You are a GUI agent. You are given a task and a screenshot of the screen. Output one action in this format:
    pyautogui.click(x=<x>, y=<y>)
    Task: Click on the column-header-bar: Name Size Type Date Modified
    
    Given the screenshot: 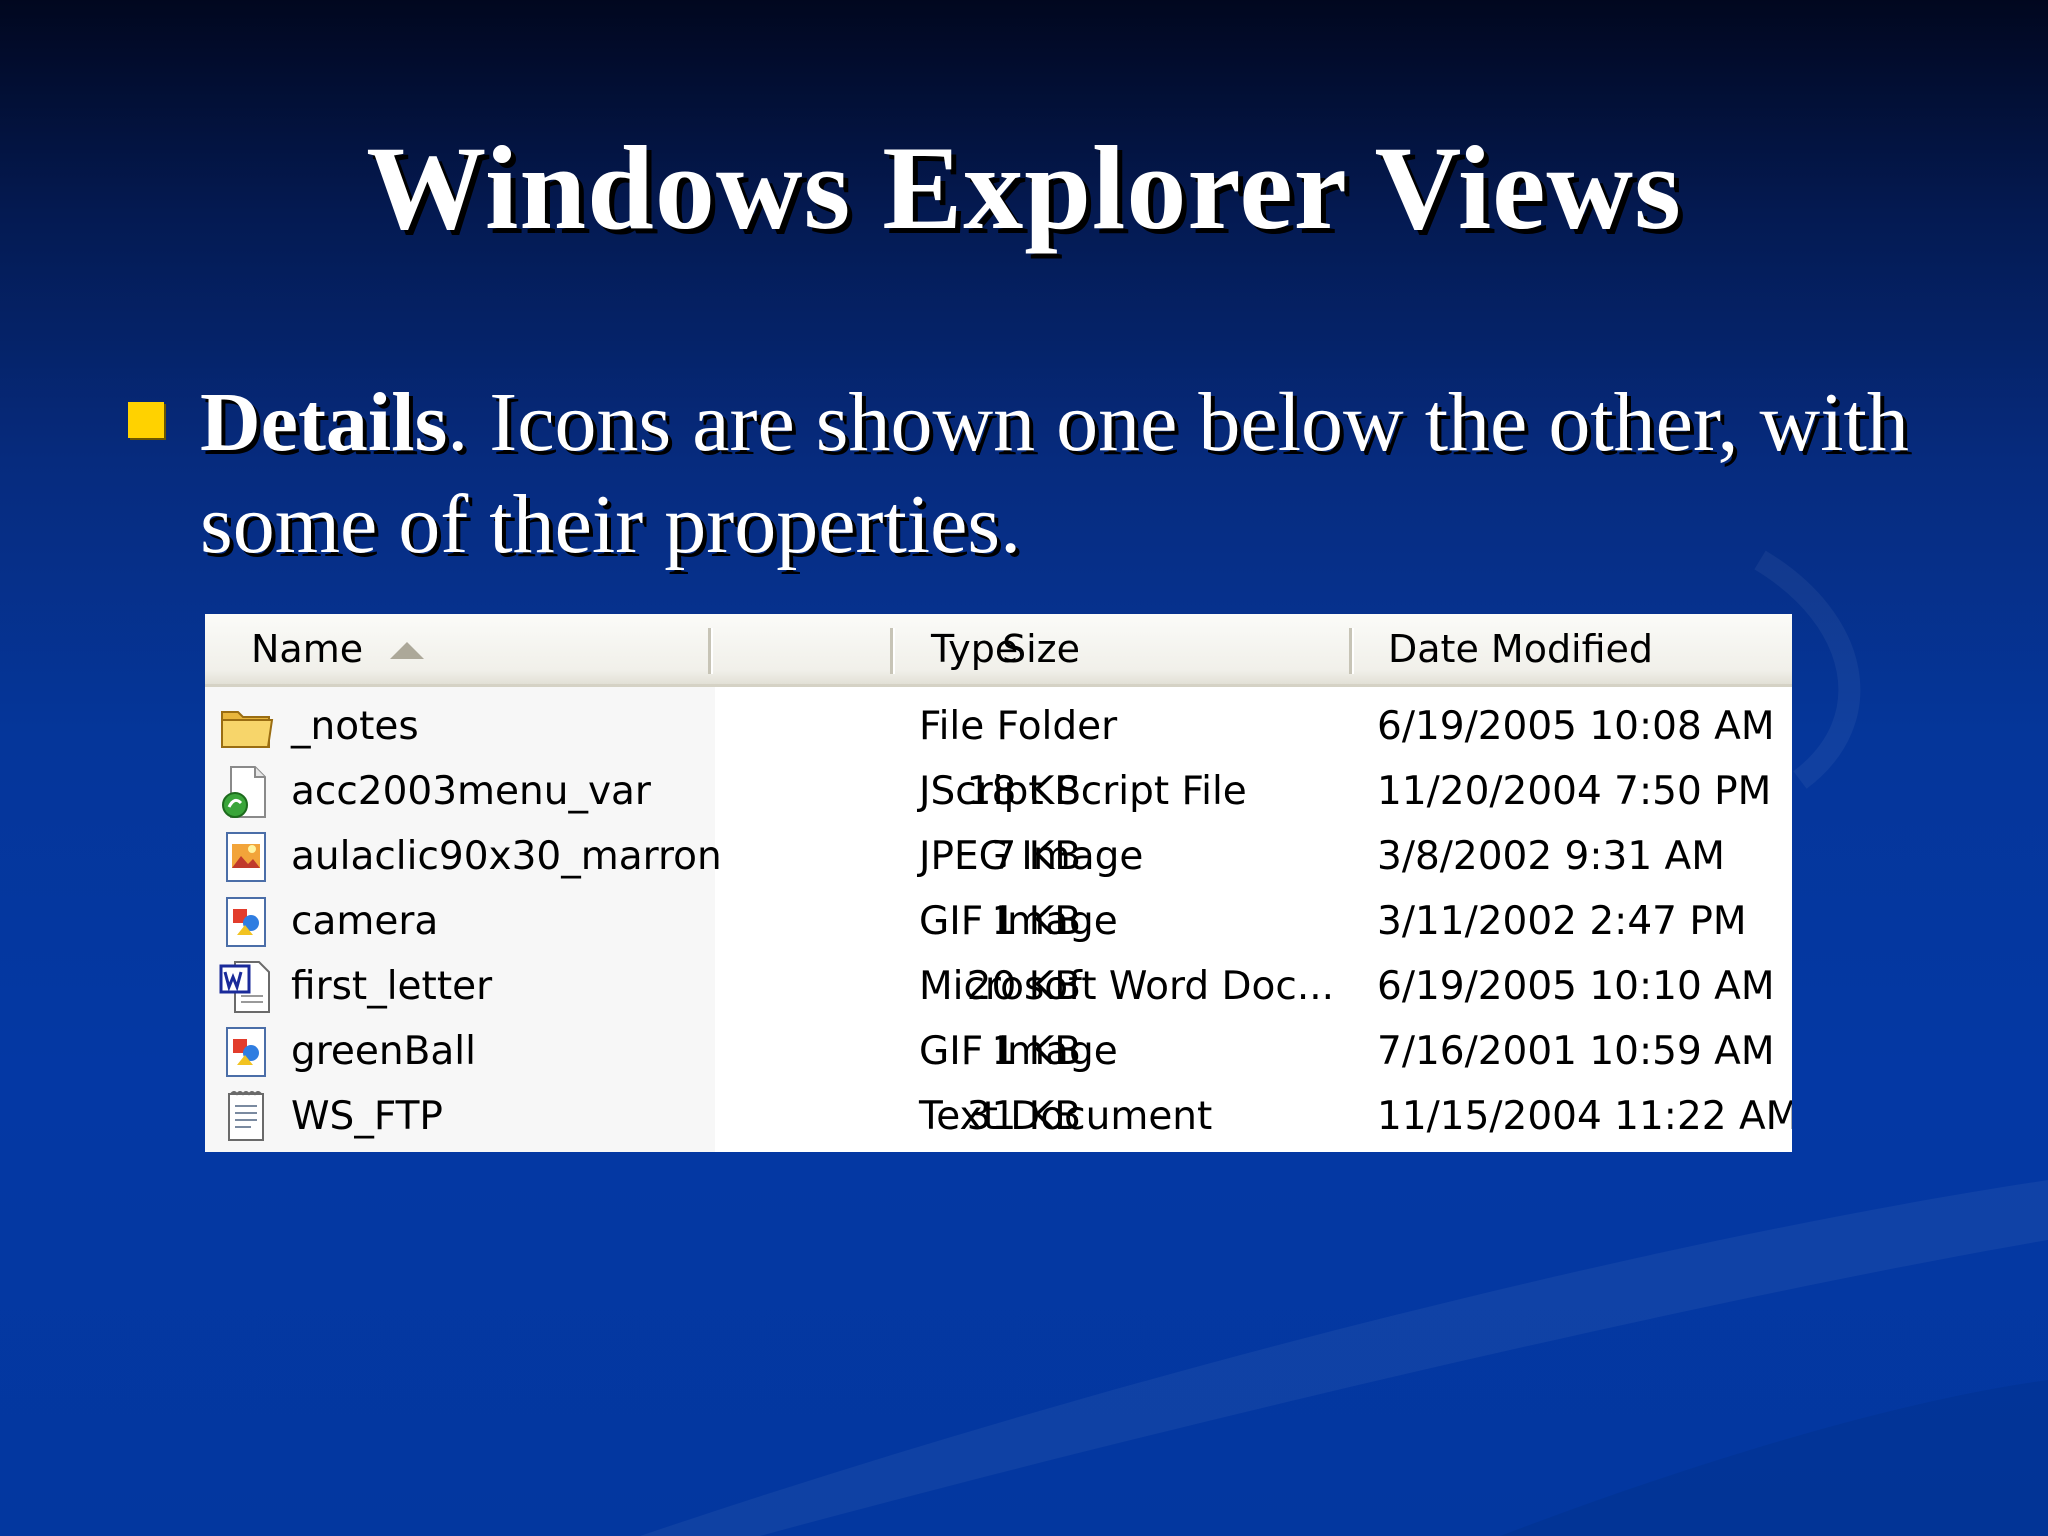 What is the action you would take?
    pyautogui.click(x=998, y=650)
    